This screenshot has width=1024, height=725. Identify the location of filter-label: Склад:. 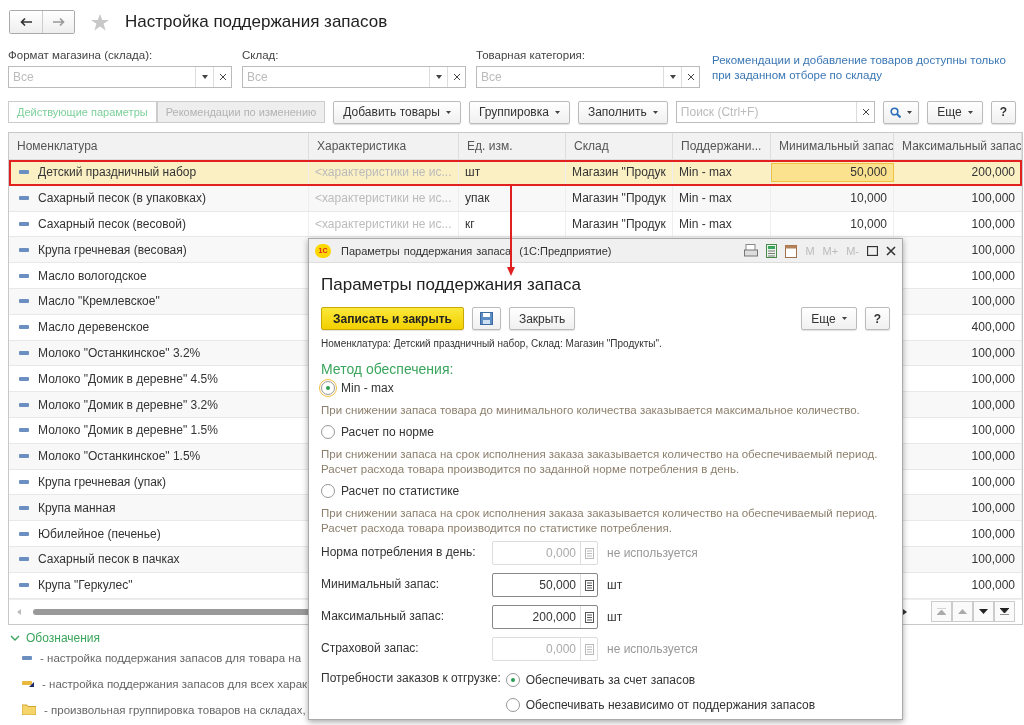
(261, 55).